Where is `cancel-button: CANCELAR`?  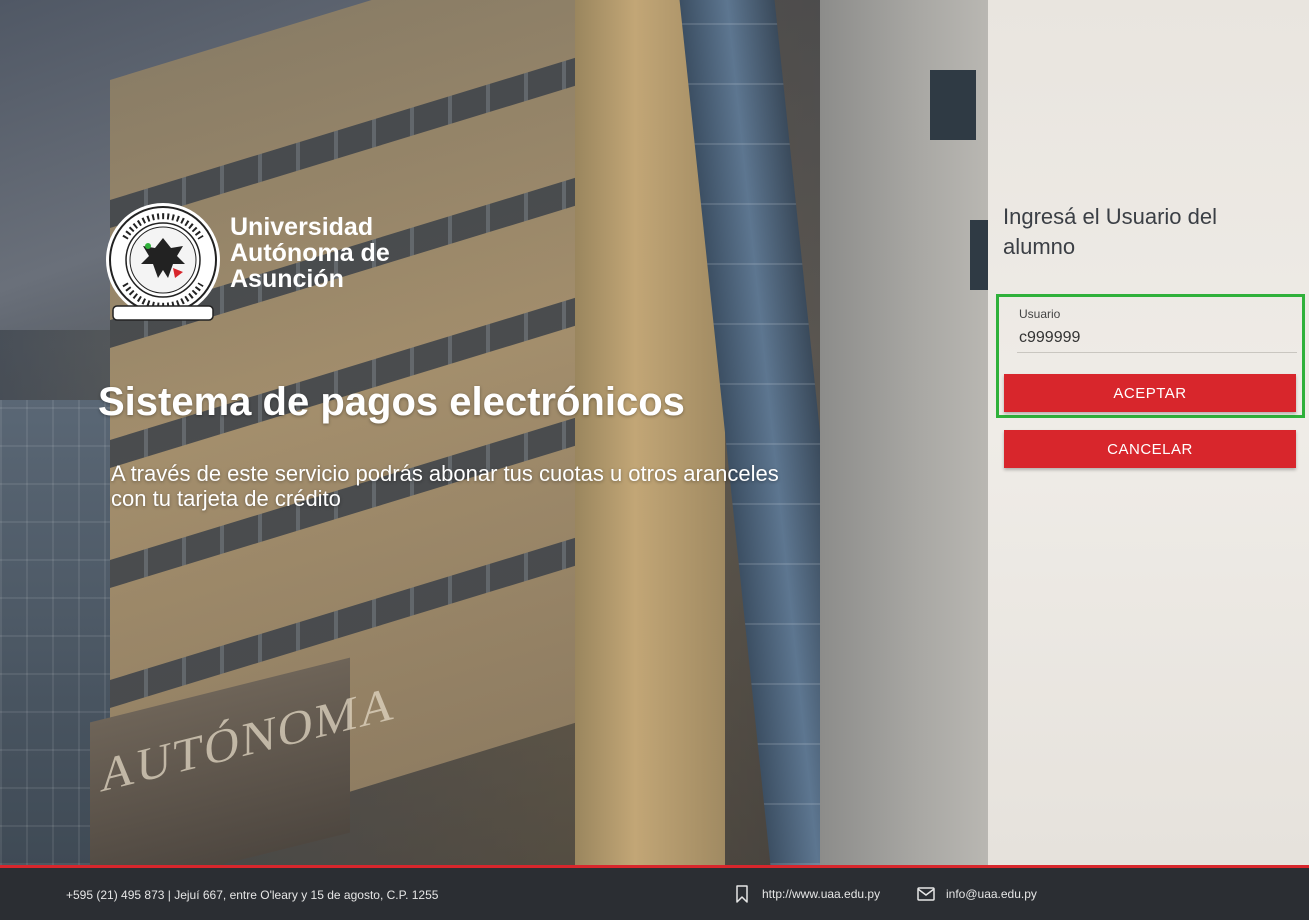 cancel-button: CANCELAR is located at coordinates (1150, 449).